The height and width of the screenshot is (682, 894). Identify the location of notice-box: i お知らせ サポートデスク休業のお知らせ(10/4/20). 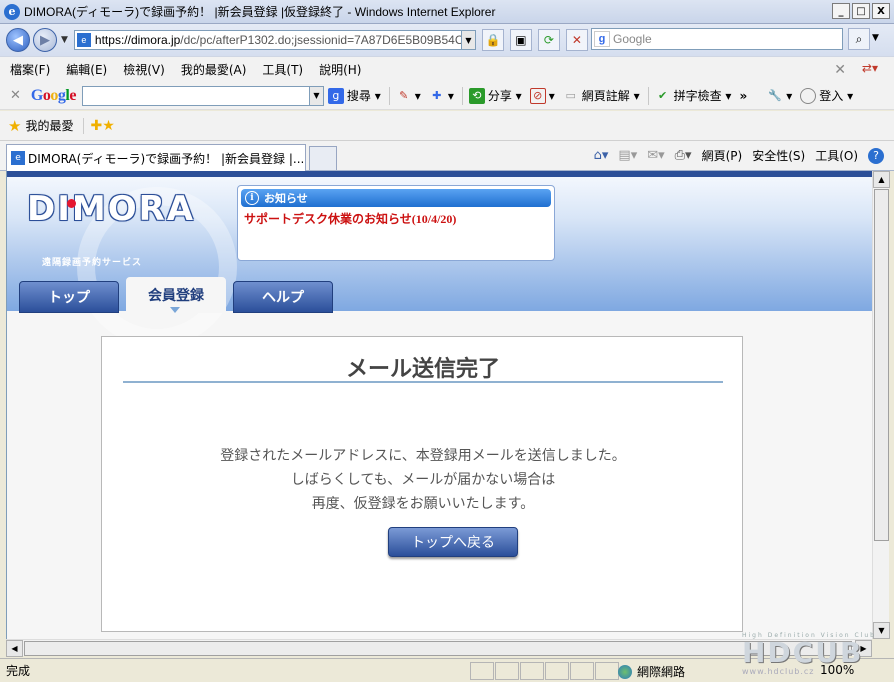
(396, 223).